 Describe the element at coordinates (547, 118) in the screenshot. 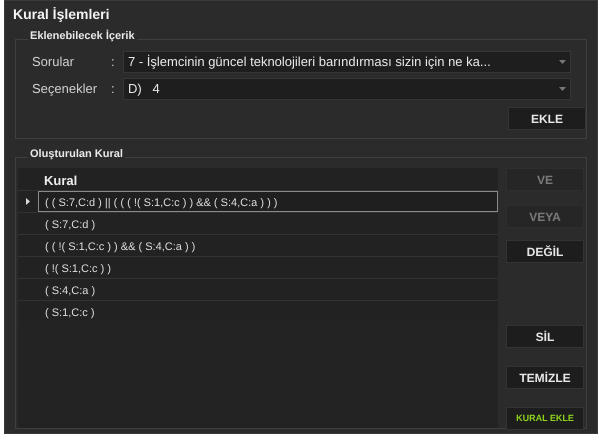

I see `add-button: EKLE` at that location.